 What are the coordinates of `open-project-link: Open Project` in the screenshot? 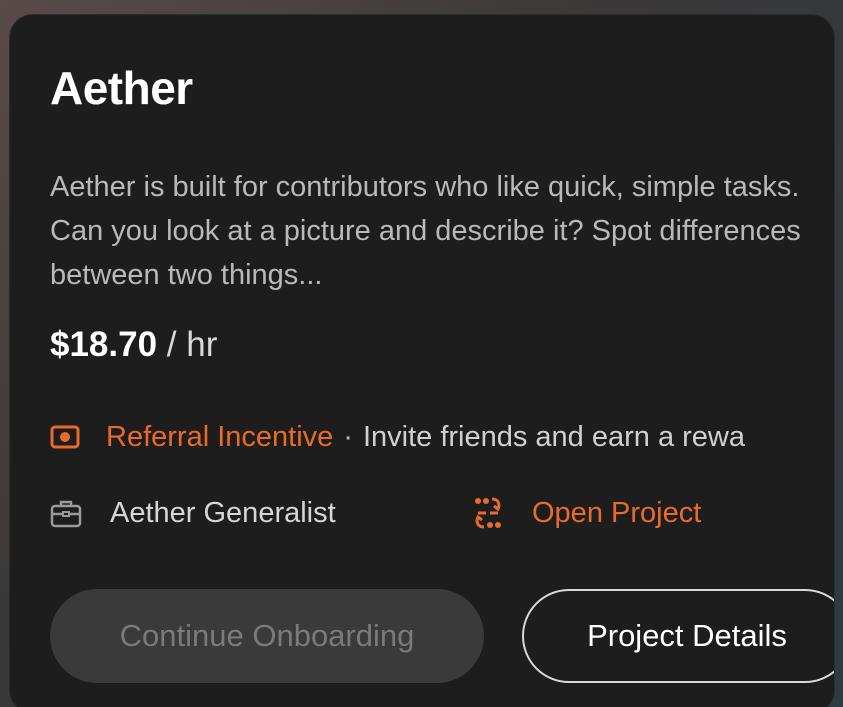 It's located at (586, 513).